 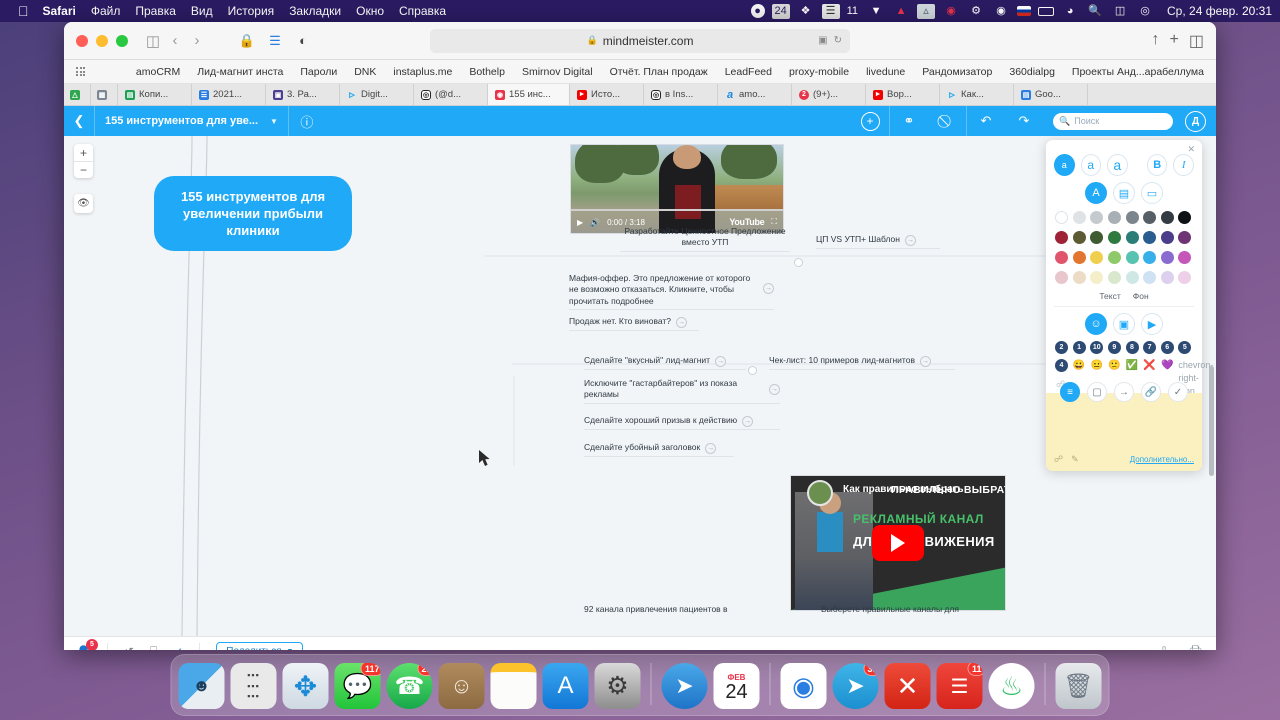 What do you see at coordinates (1211, 421) in the screenshot?
I see `canvas-scrollbar` at bounding box center [1211, 421].